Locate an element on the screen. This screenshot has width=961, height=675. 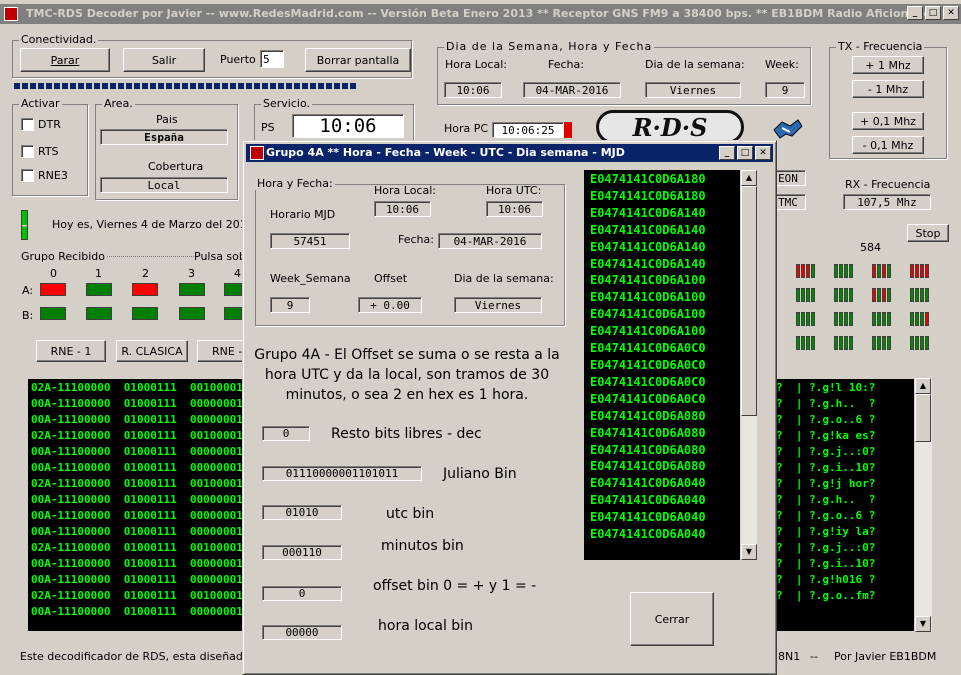
offset-bin-value: 0 is located at coordinates (302, 593).